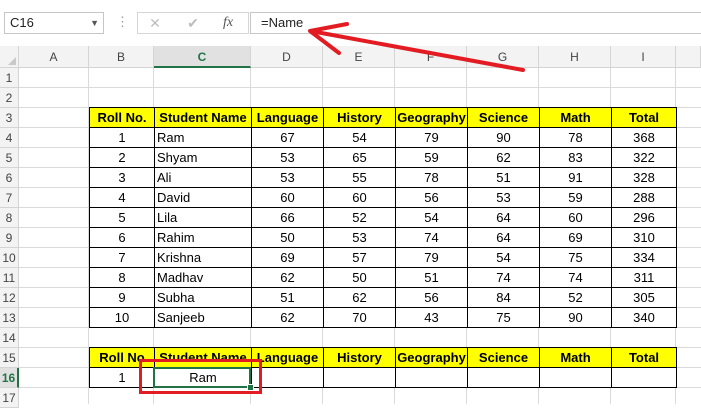 The width and height of the screenshot is (701, 408). I want to click on data-cell-math: 83, so click(575, 157).